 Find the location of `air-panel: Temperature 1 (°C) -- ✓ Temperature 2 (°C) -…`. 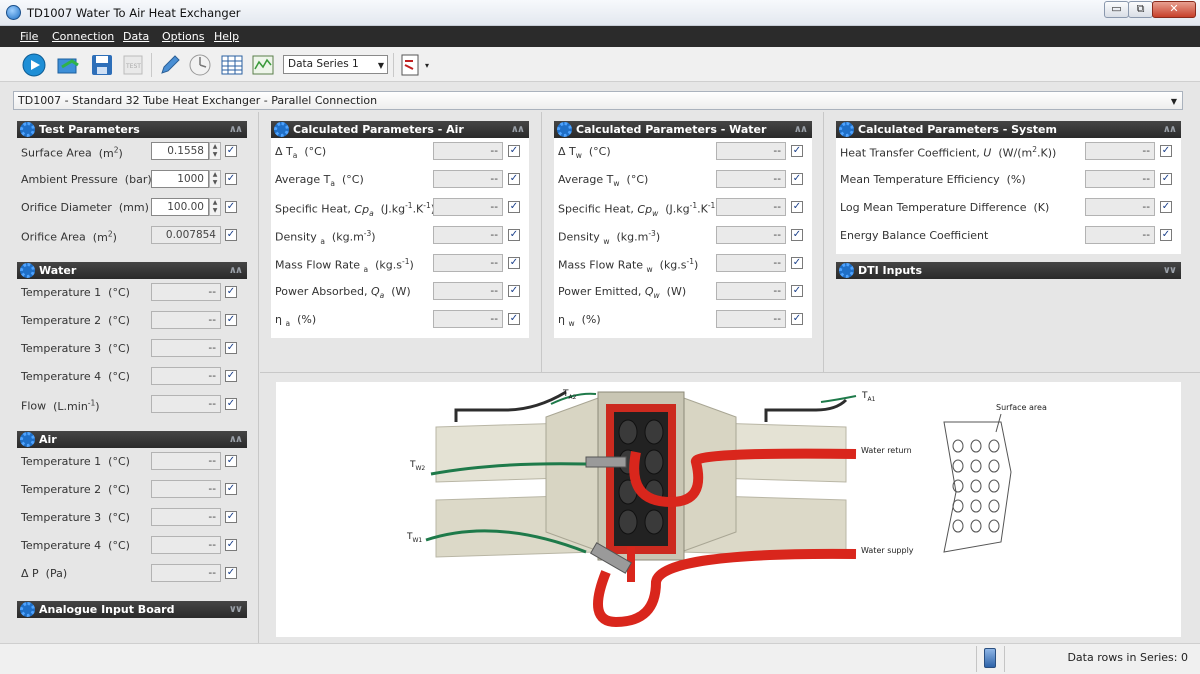

air-panel: Temperature 1 (°C) -- ✓ Temperature 2 (°C) -… is located at coordinates (132, 519).